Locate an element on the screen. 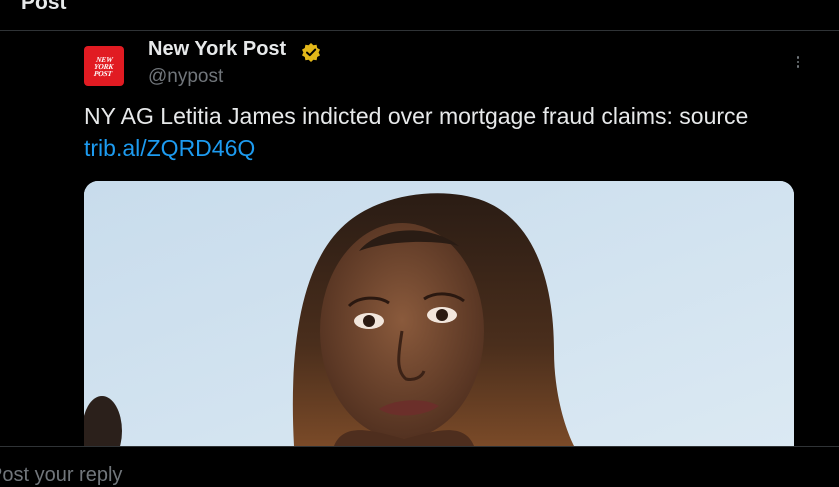 This screenshot has width=839, height=487. page-title: Post is located at coordinates (44, 7).